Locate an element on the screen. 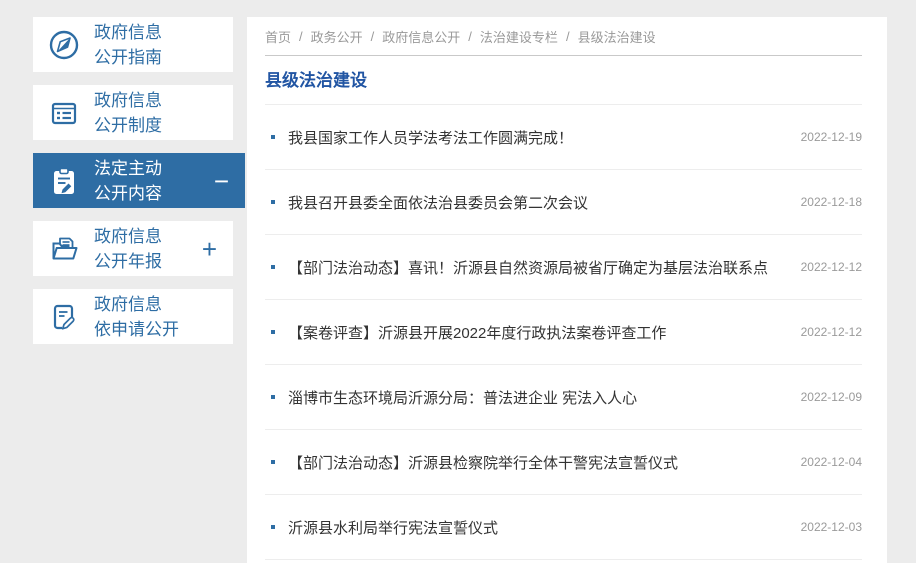  breadcrumb-current-page: 县级法治建设 is located at coordinates (616, 37).